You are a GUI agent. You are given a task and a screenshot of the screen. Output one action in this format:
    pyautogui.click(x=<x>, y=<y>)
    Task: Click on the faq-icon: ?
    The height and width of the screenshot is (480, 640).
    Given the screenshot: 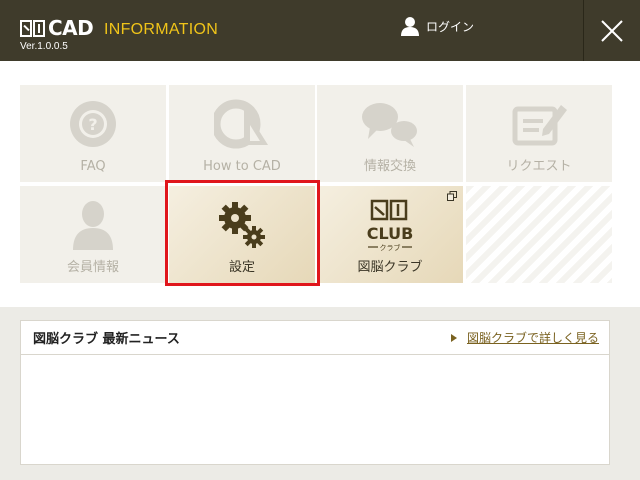 What is the action you would take?
    pyautogui.click(x=93, y=124)
    